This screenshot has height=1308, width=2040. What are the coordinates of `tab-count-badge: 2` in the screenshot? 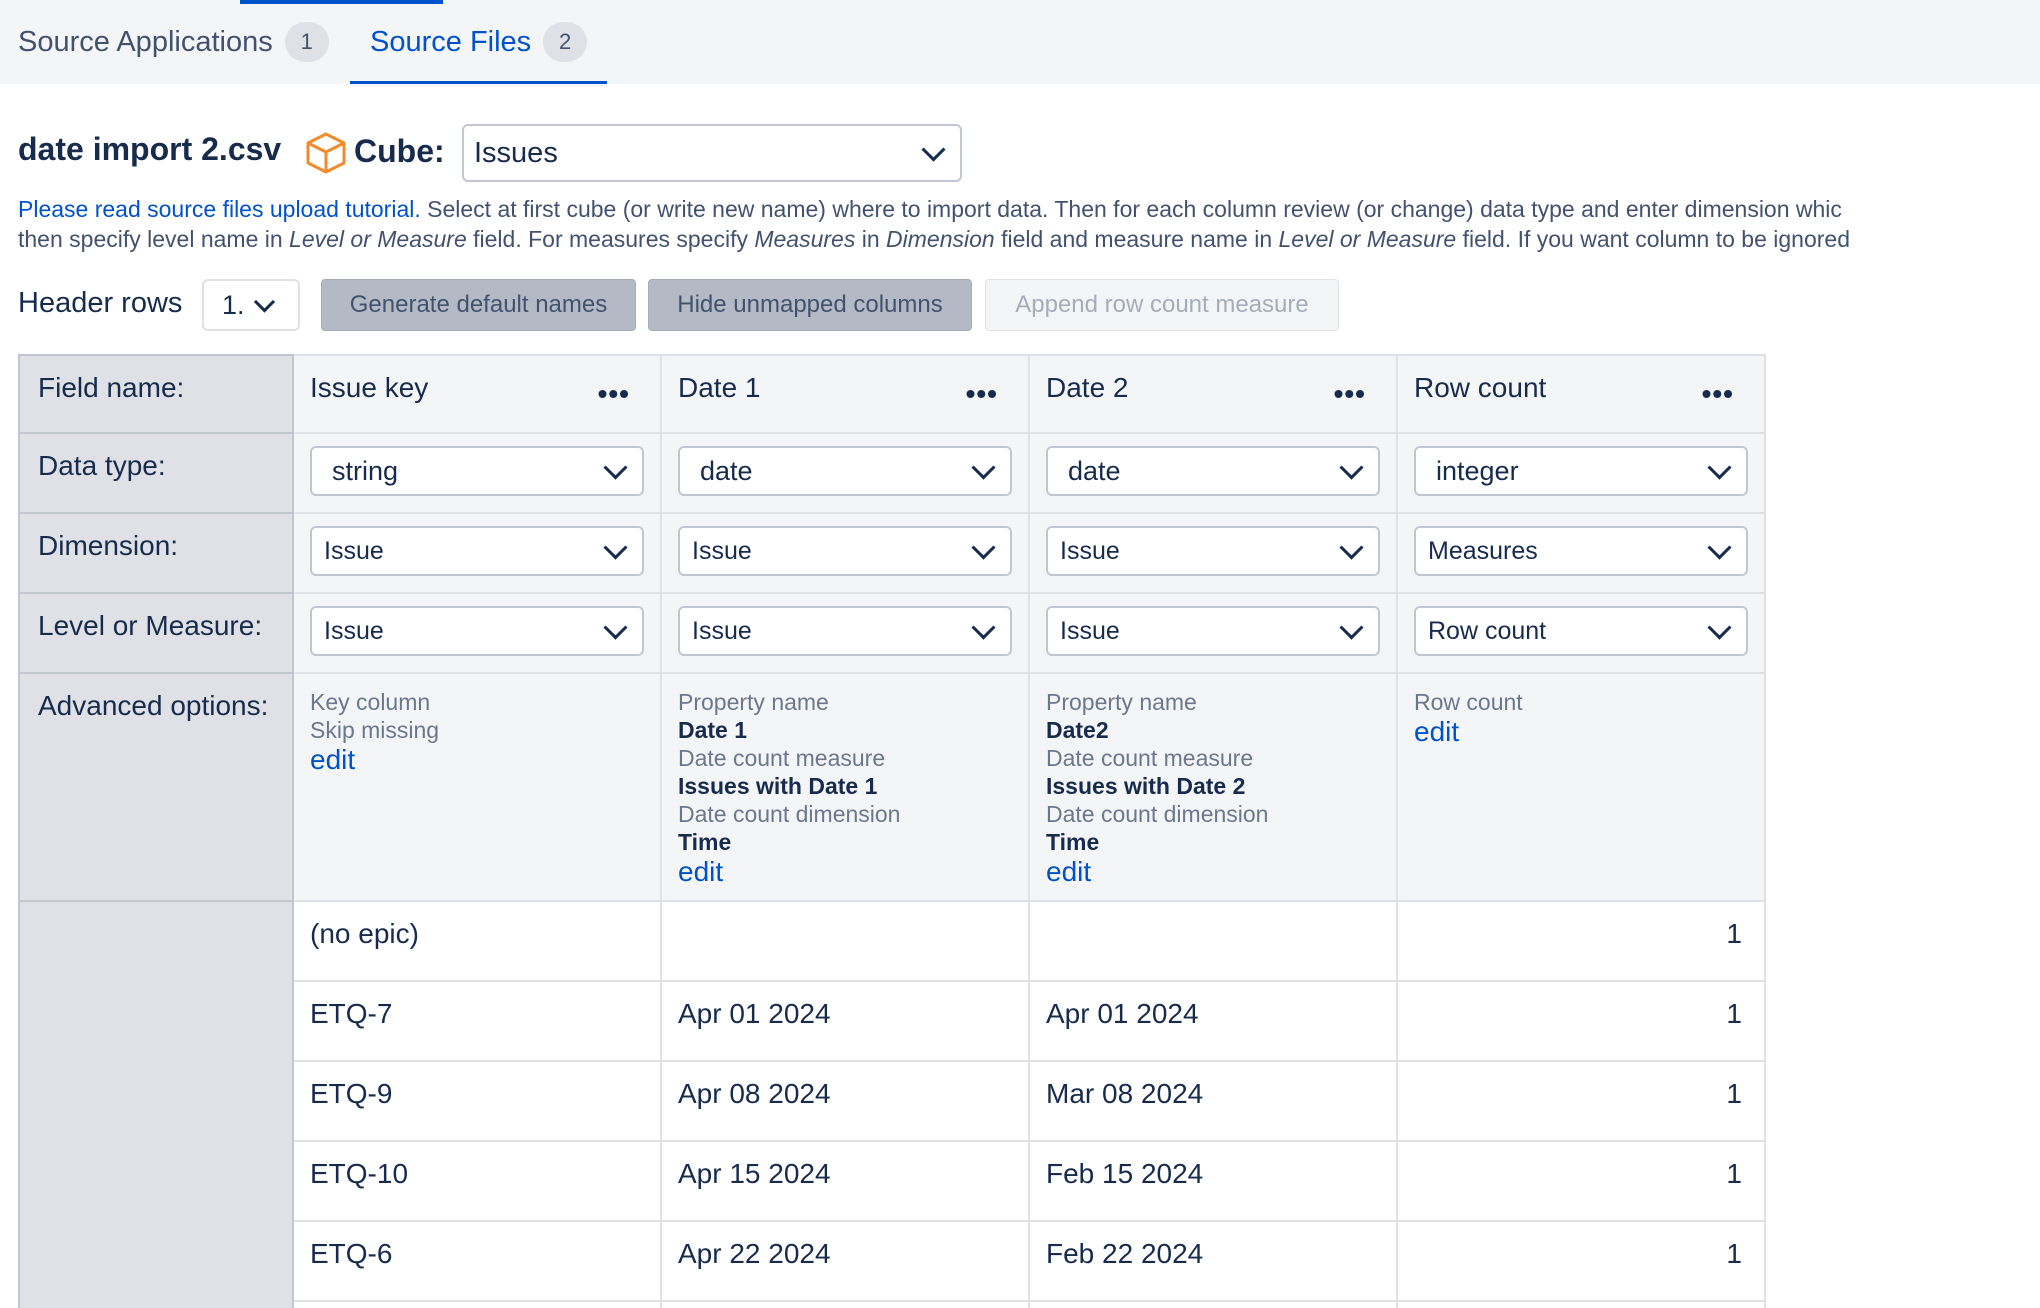 It's located at (565, 42).